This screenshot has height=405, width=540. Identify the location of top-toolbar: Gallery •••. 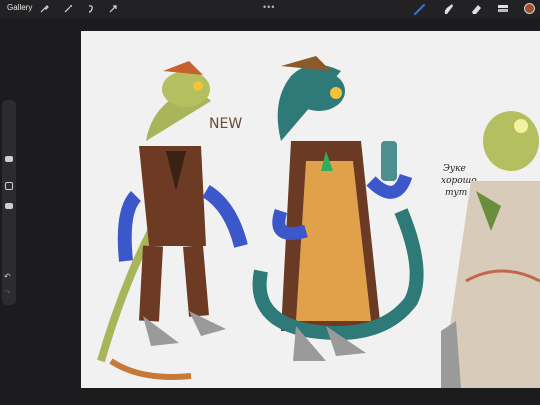
(270, 9).